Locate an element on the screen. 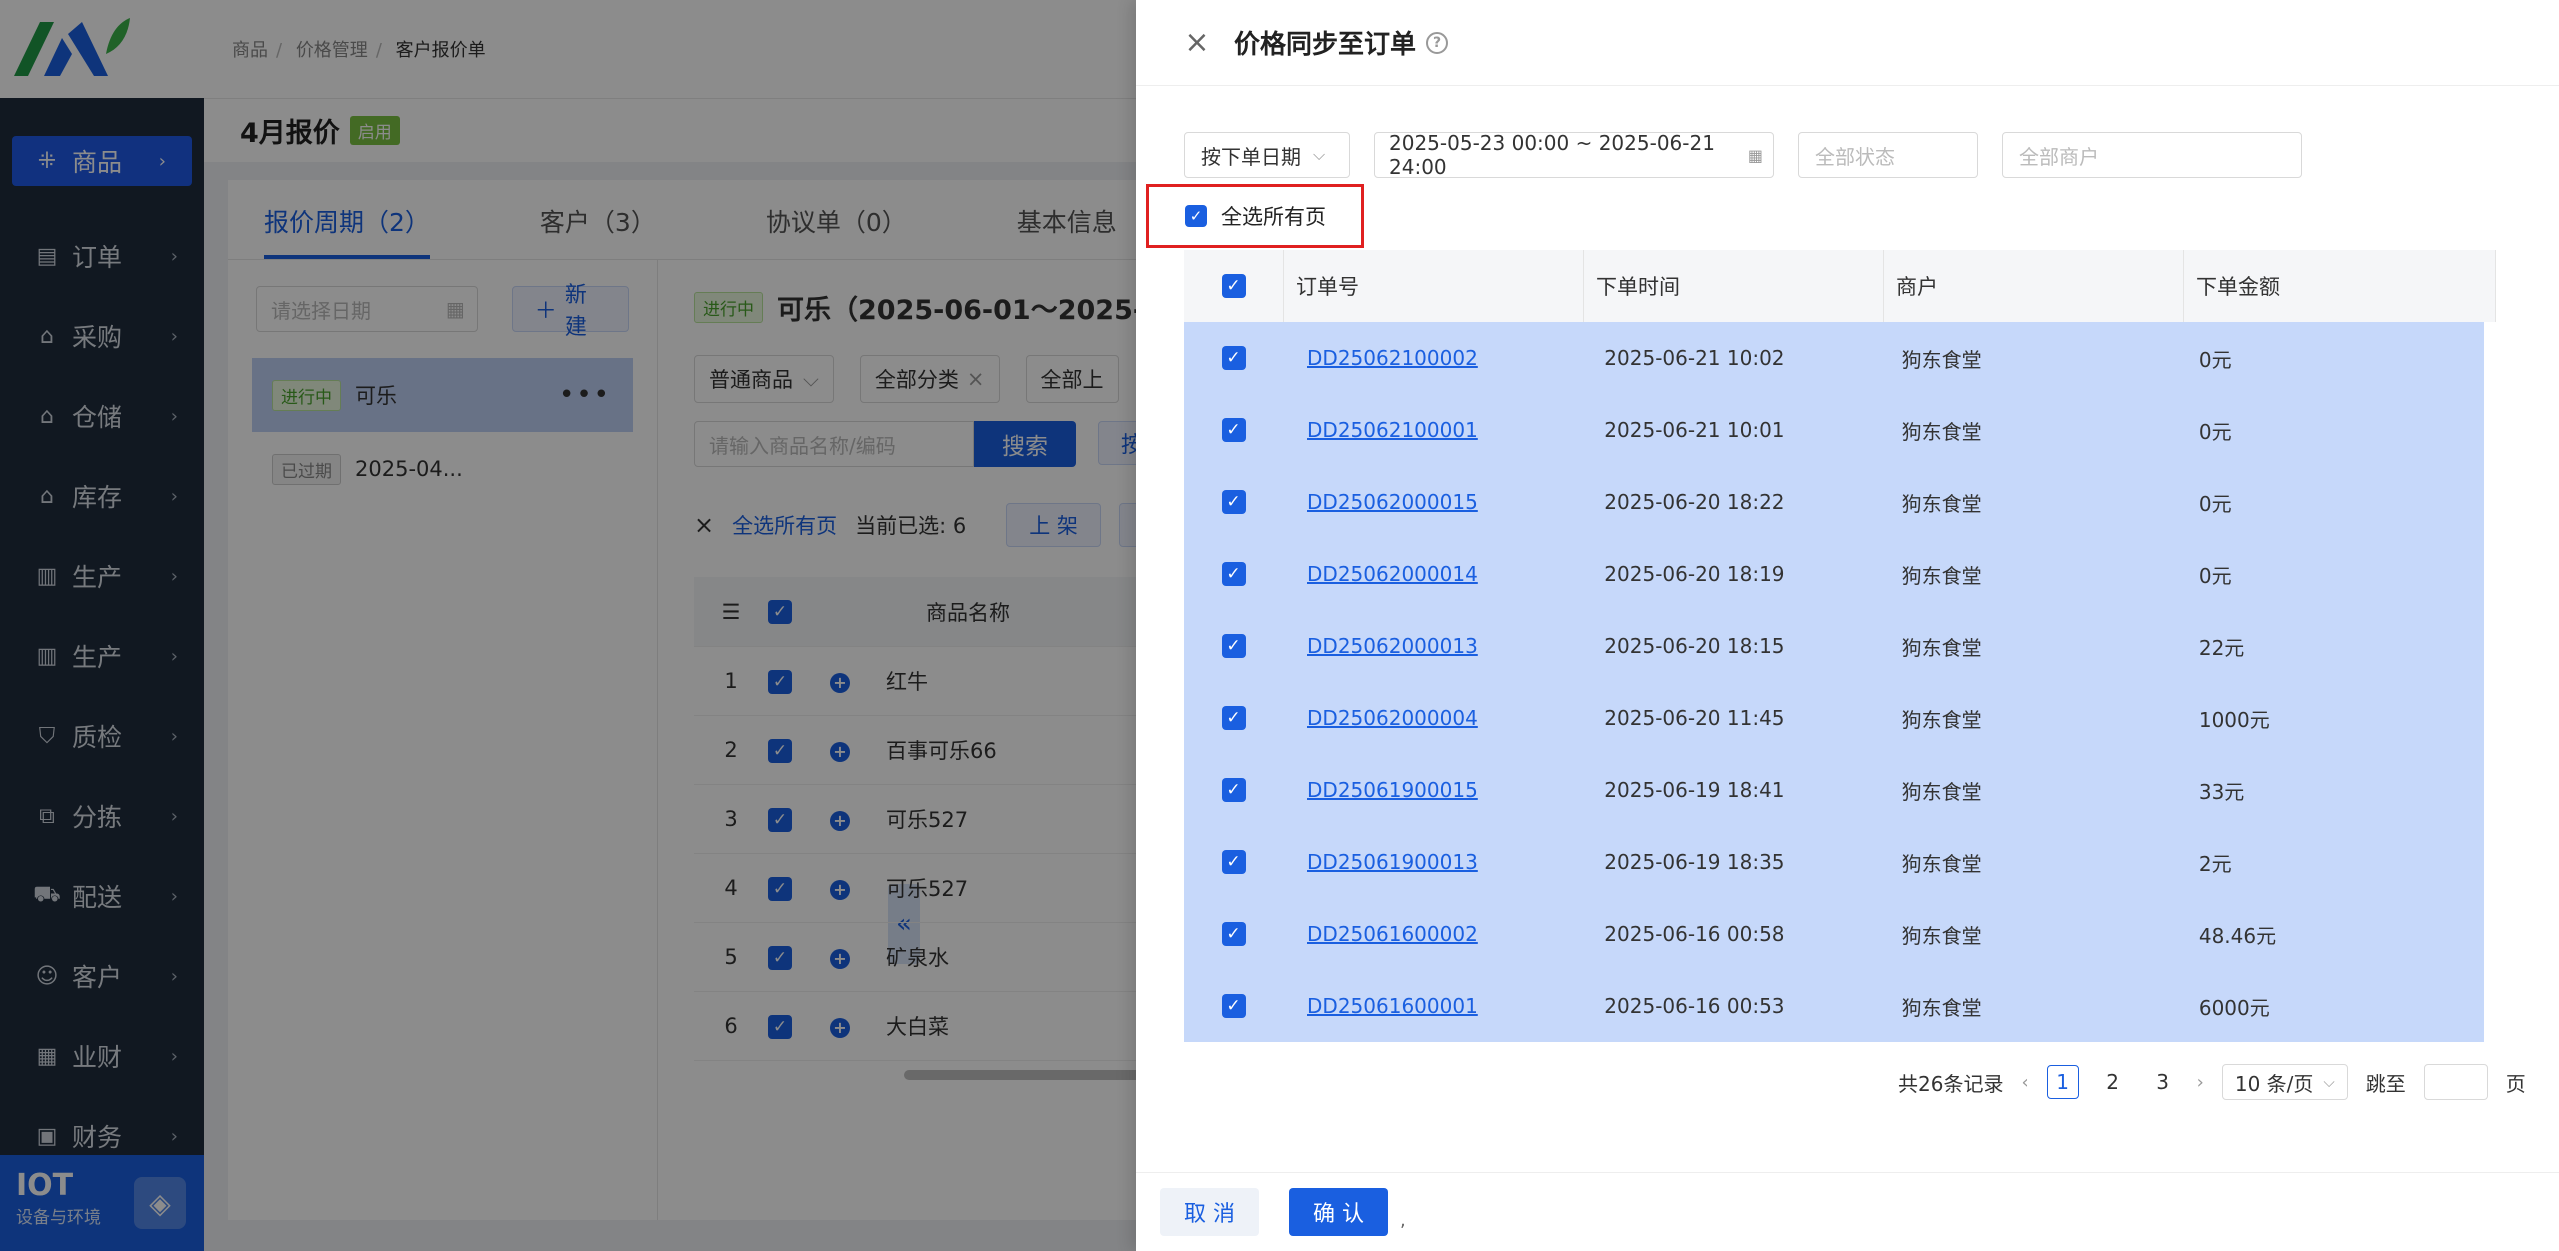 This screenshot has width=2559, height=1251. order-id-link: DD25061900013 is located at coordinates (1392, 862).